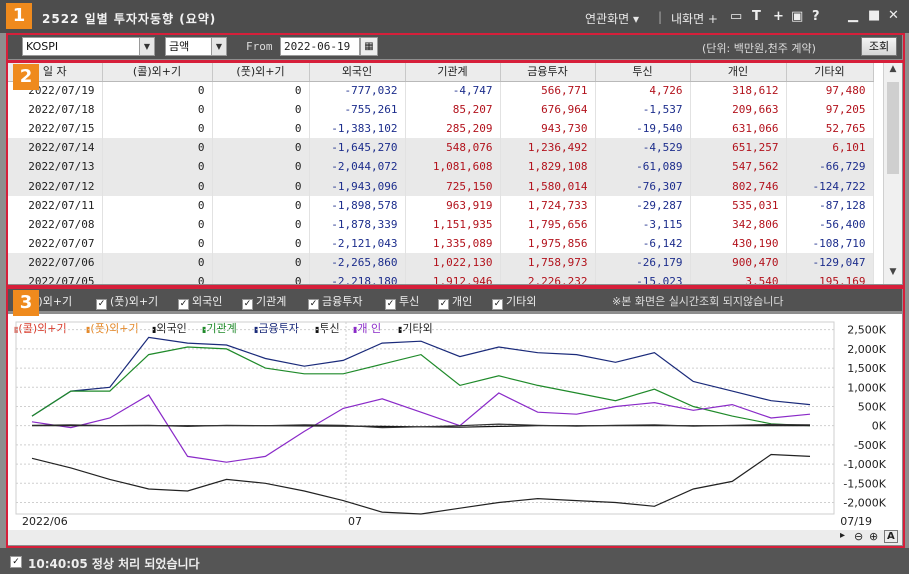 This screenshot has height=574, width=909. Describe the element at coordinates (853, 15) in the screenshot. I see `minimize-icon: ▁` at that location.